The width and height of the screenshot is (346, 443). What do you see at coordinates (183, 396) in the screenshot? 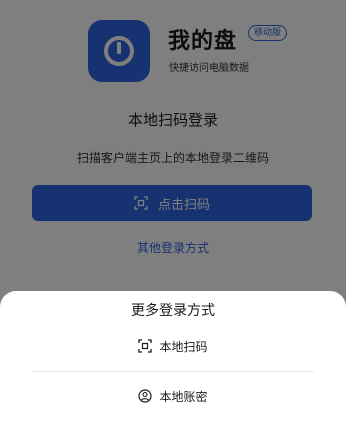
I see `option-local-account-label: 本地账密` at bounding box center [183, 396].